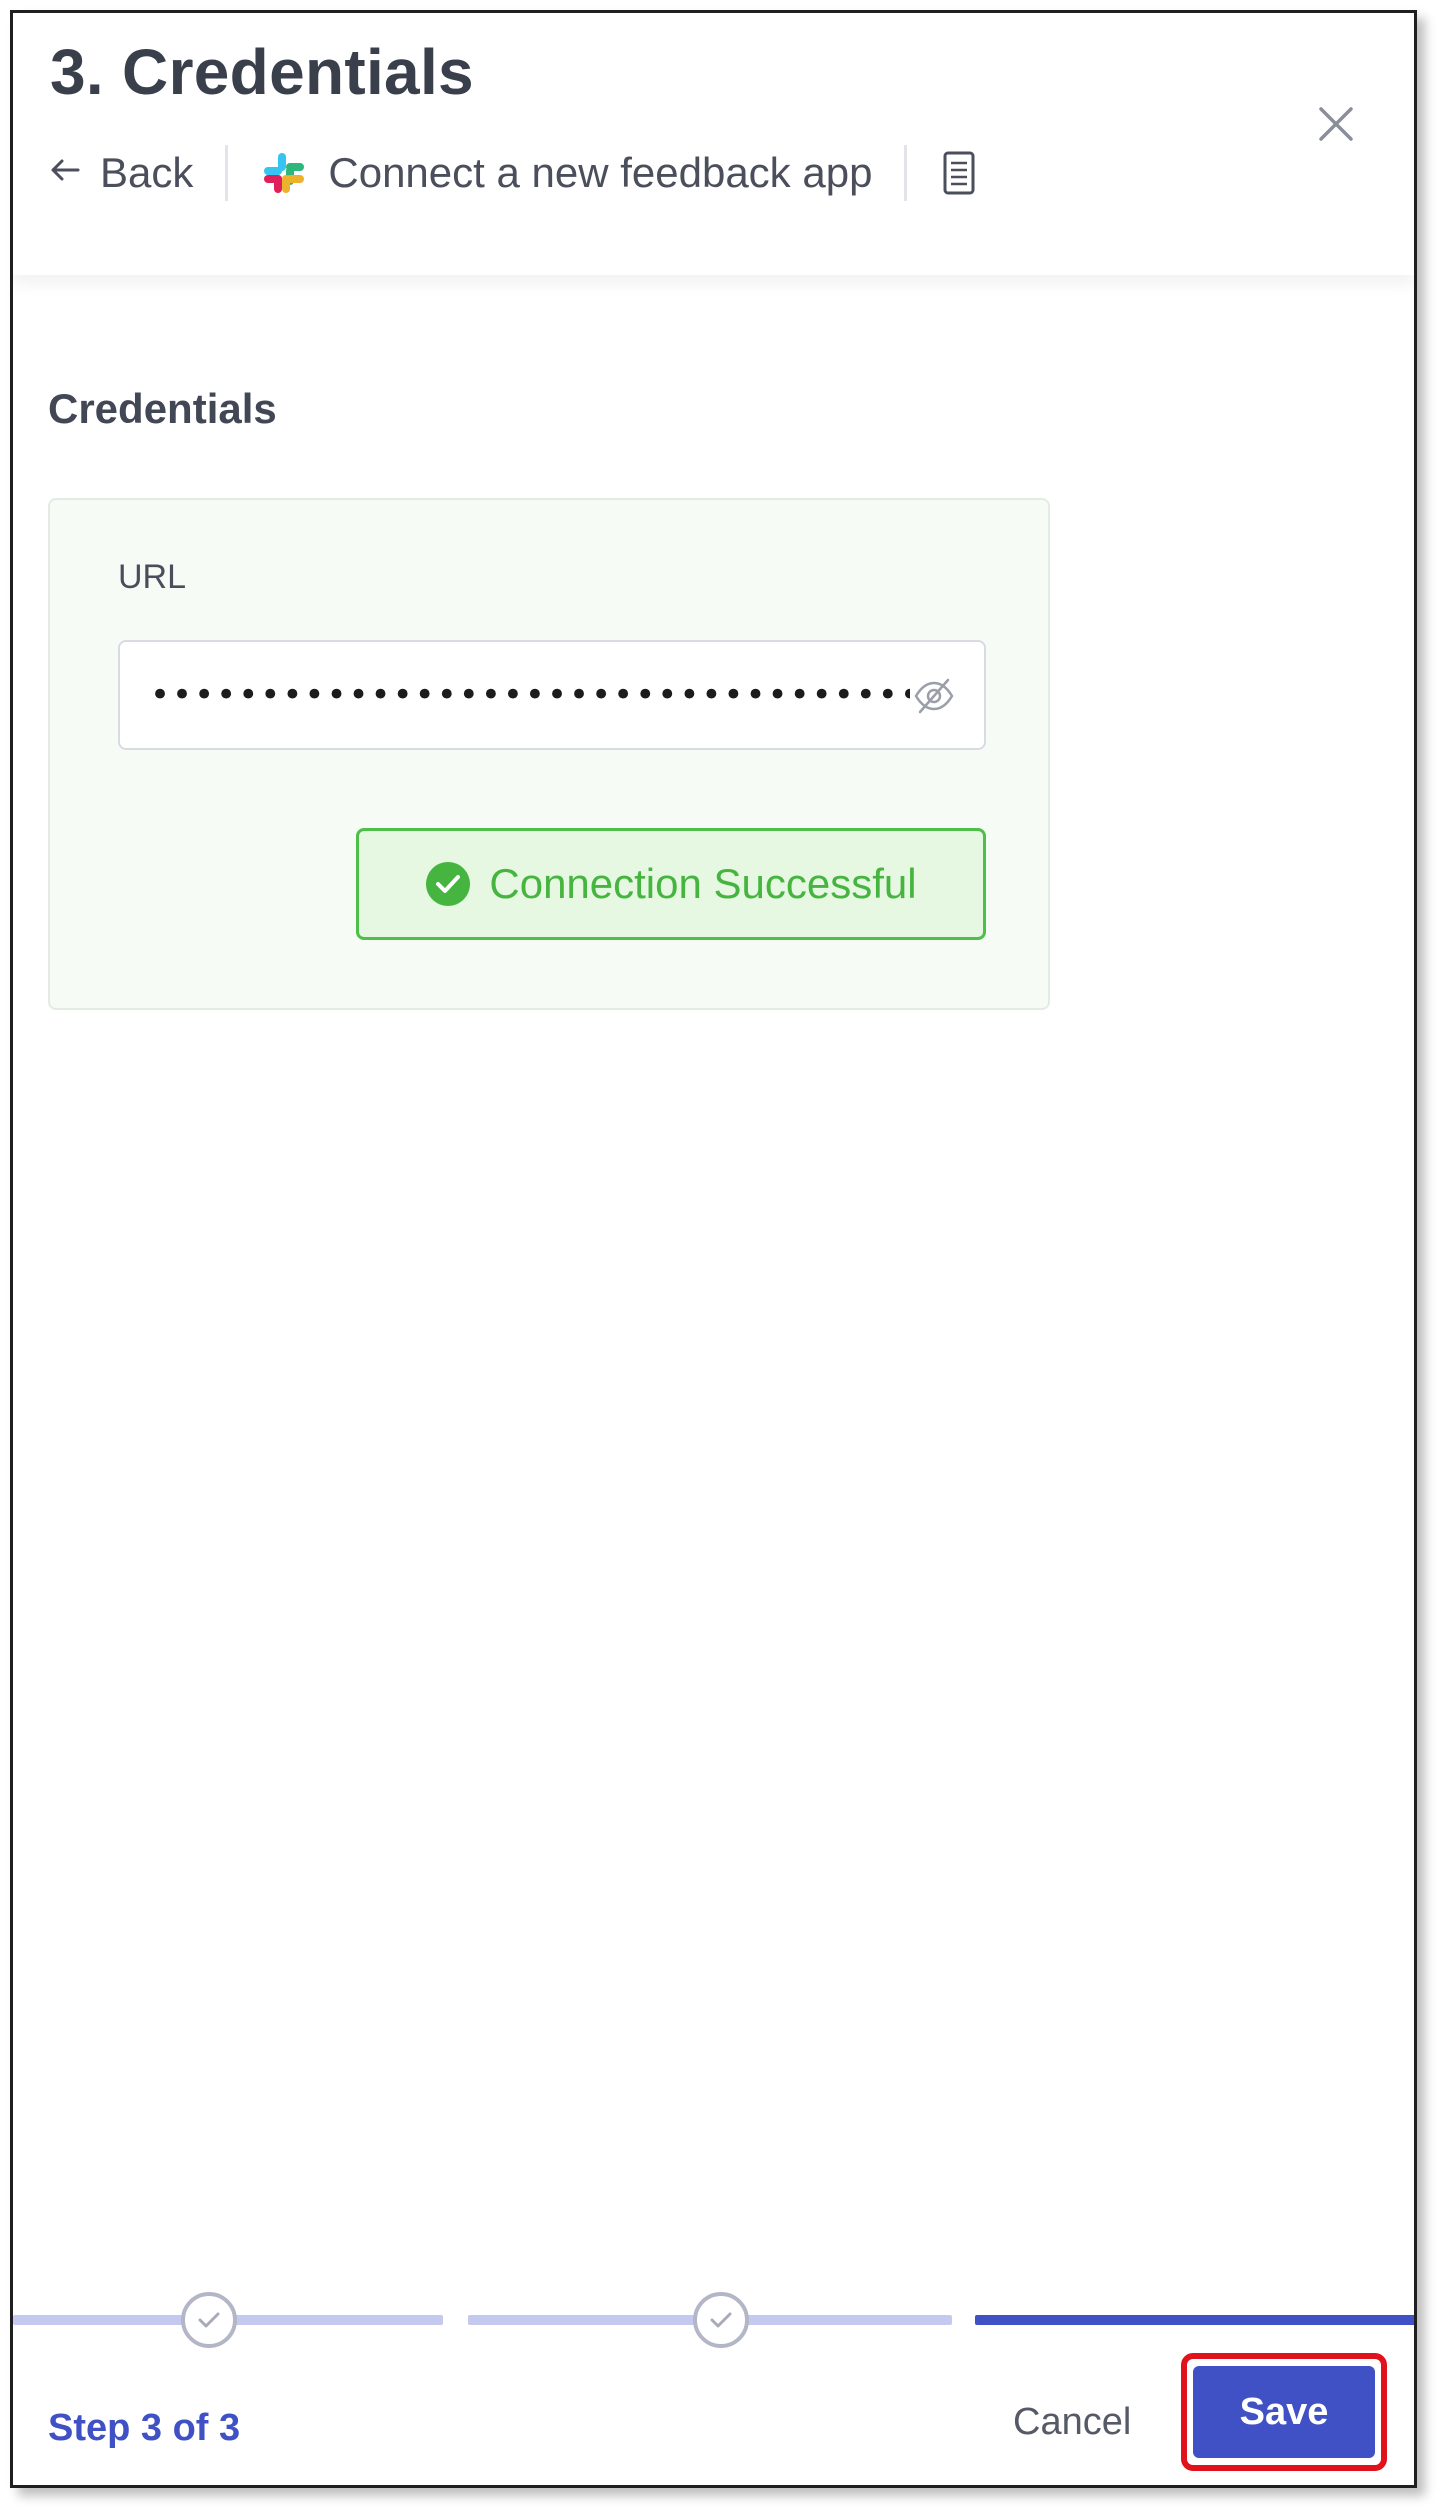 This screenshot has width=1447, height=2519. Describe the element at coordinates (448, 884) in the screenshot. I see `check-circle-icon` at that location.